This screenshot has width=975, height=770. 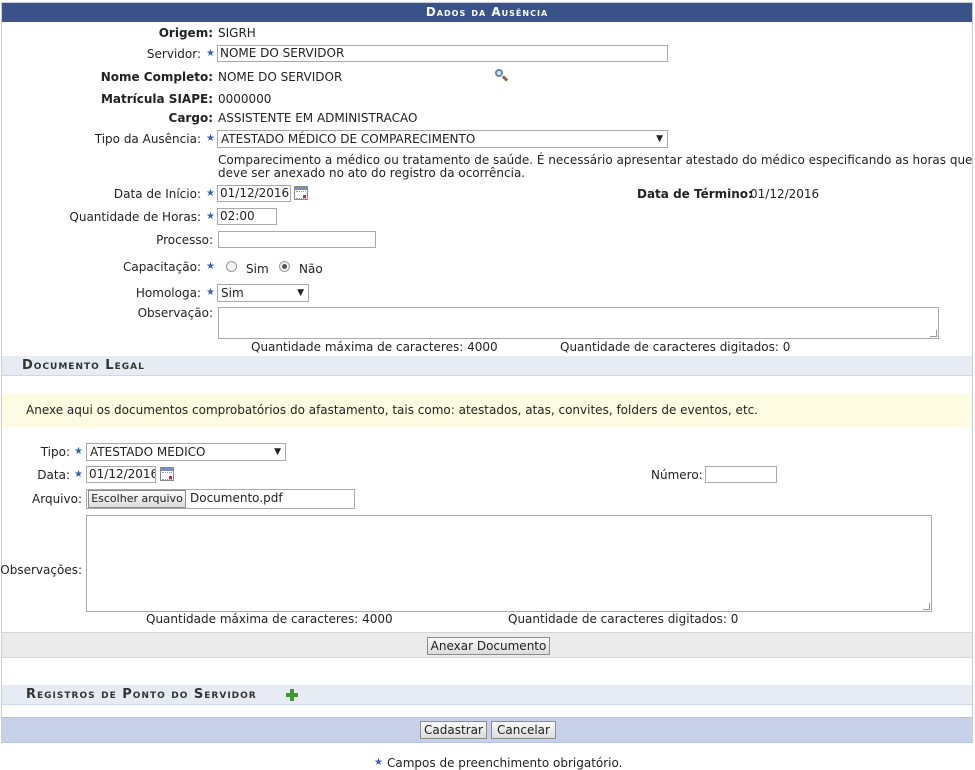 I want to click on servidor-input: NOME DO SERVIDOR, so click(x=442, y=53).